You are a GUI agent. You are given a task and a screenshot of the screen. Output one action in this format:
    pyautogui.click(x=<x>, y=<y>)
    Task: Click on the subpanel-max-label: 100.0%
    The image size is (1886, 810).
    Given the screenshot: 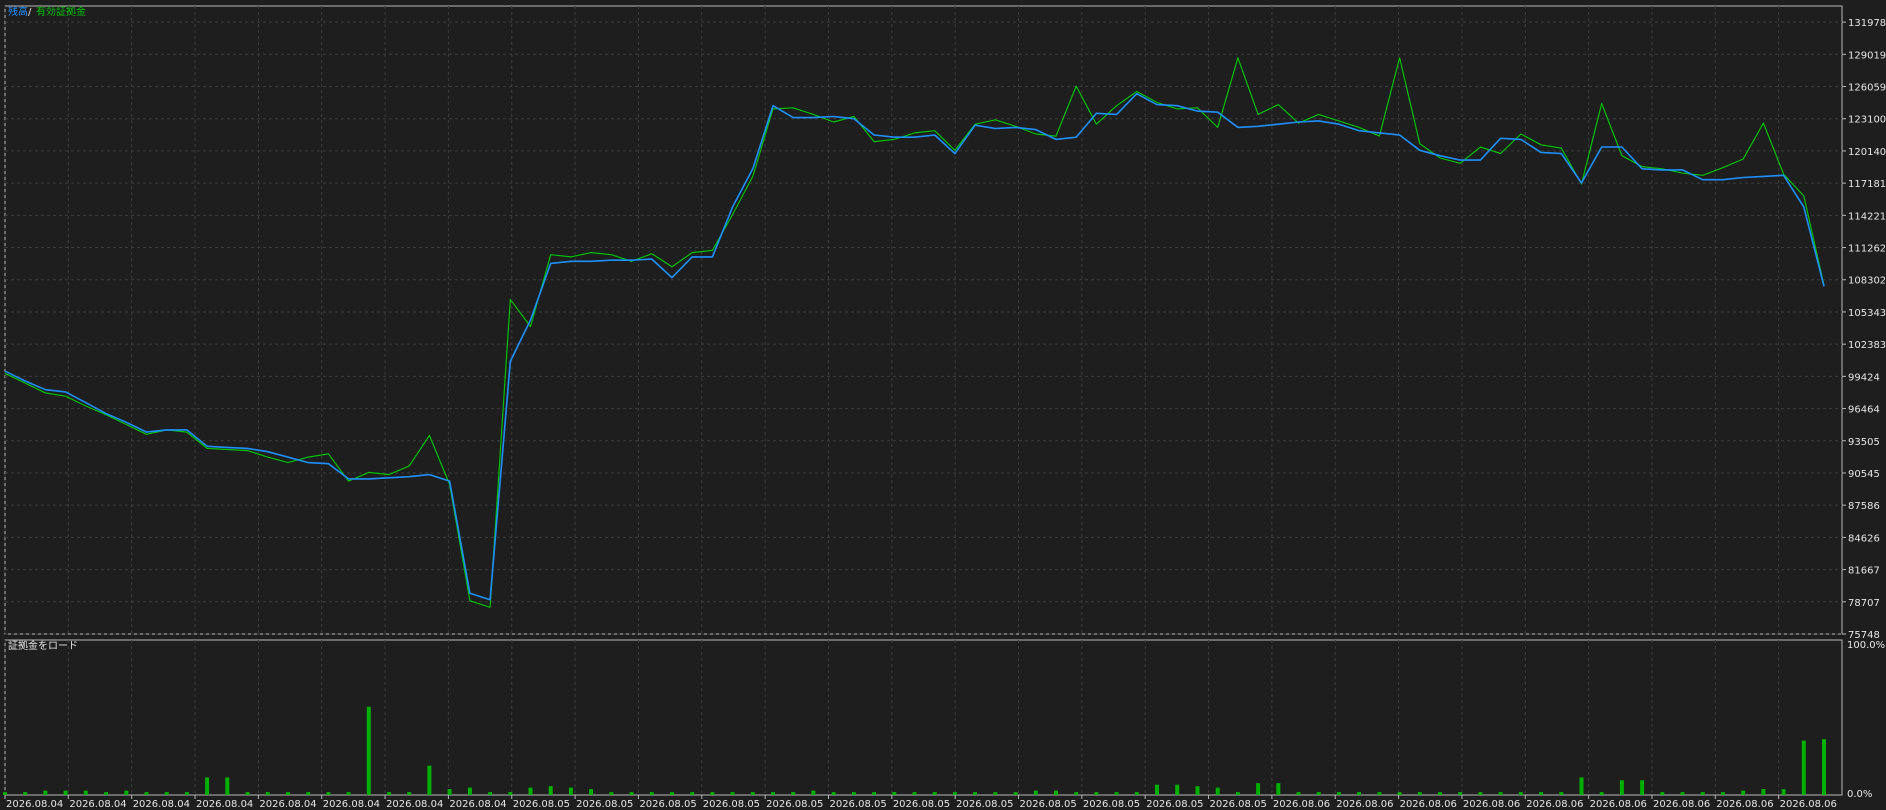 What is the action you would take?
    pyautogui.click(x=1866, y=645)
    